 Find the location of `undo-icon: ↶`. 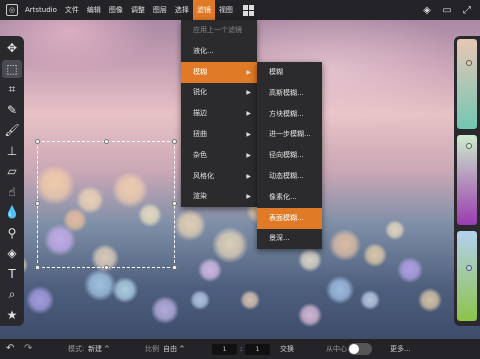

undo-icon: ↶ is located at coordinates (10, 349).